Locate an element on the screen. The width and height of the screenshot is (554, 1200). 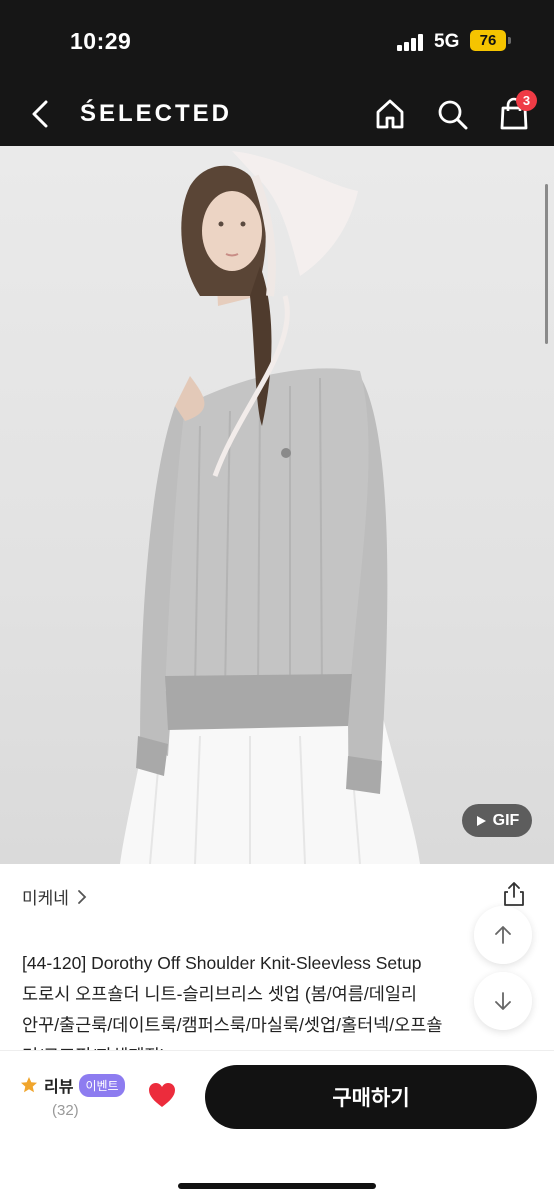
search-icon is located at coordinates (453, 115).